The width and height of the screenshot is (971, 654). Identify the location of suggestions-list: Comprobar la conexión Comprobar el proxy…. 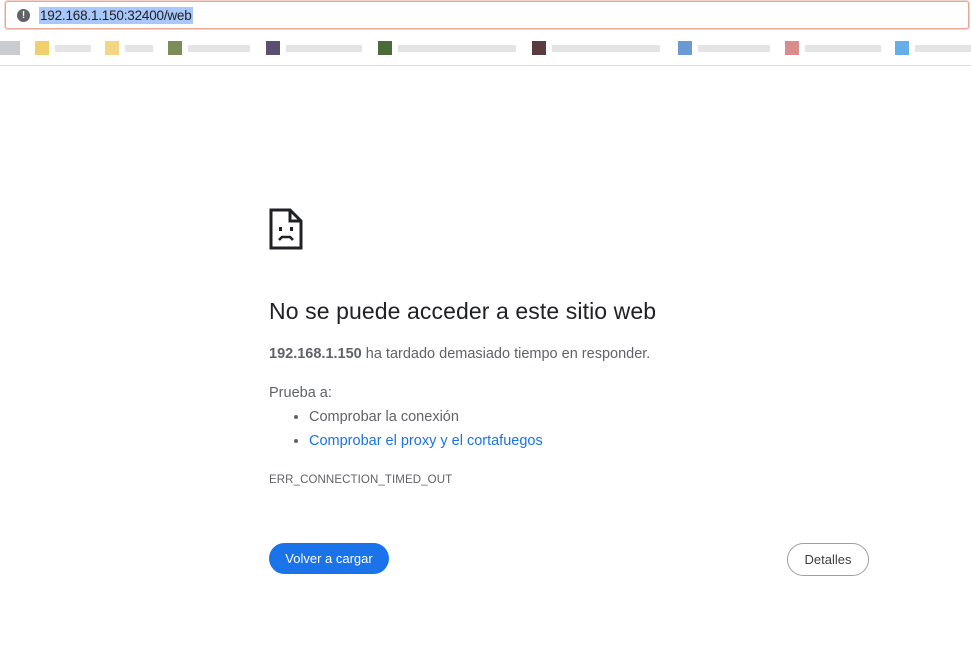
(406, 433).